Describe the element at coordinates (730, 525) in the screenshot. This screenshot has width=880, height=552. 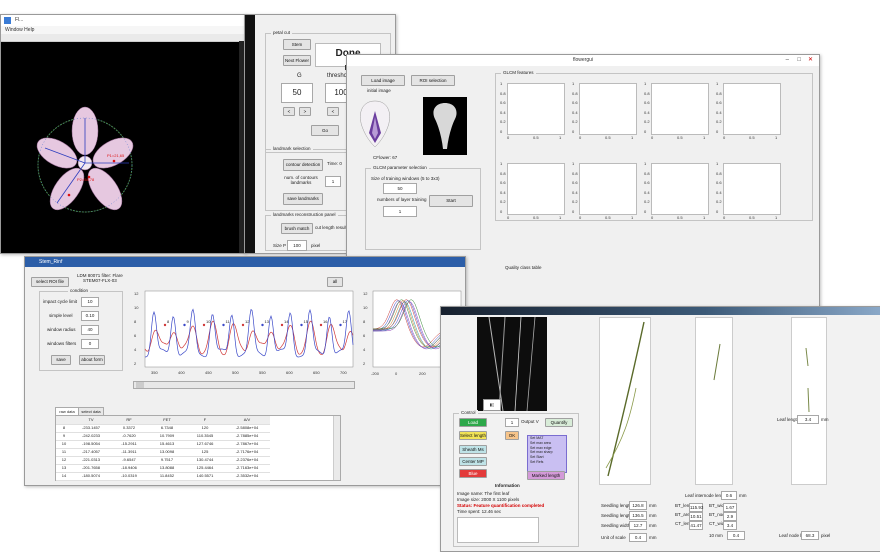
I see `measurement-value: 3.4` at that location.